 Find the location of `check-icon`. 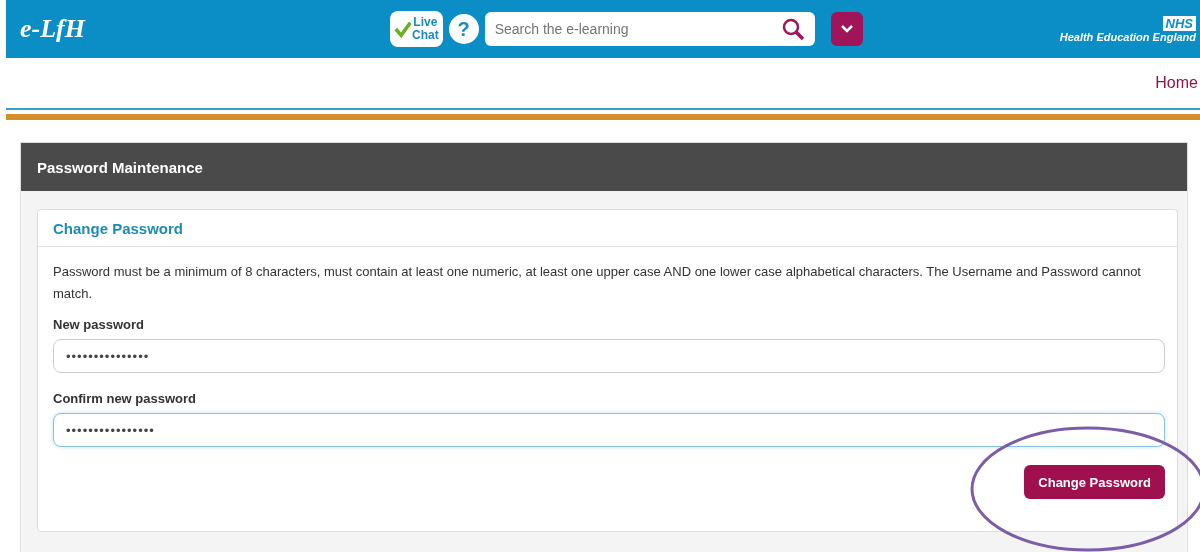

check-icon is located at coordinates (403, 29).